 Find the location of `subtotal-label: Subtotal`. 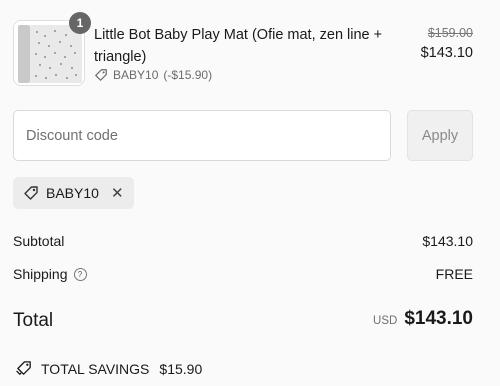

subtotal-label: Subtotal is located at coordinates (39, 241).